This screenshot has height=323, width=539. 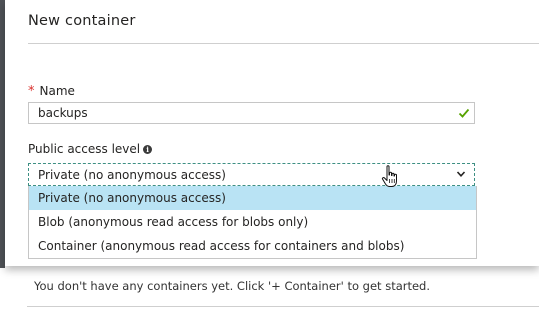 I want to click on list-divider, so click(x=283, y=306).